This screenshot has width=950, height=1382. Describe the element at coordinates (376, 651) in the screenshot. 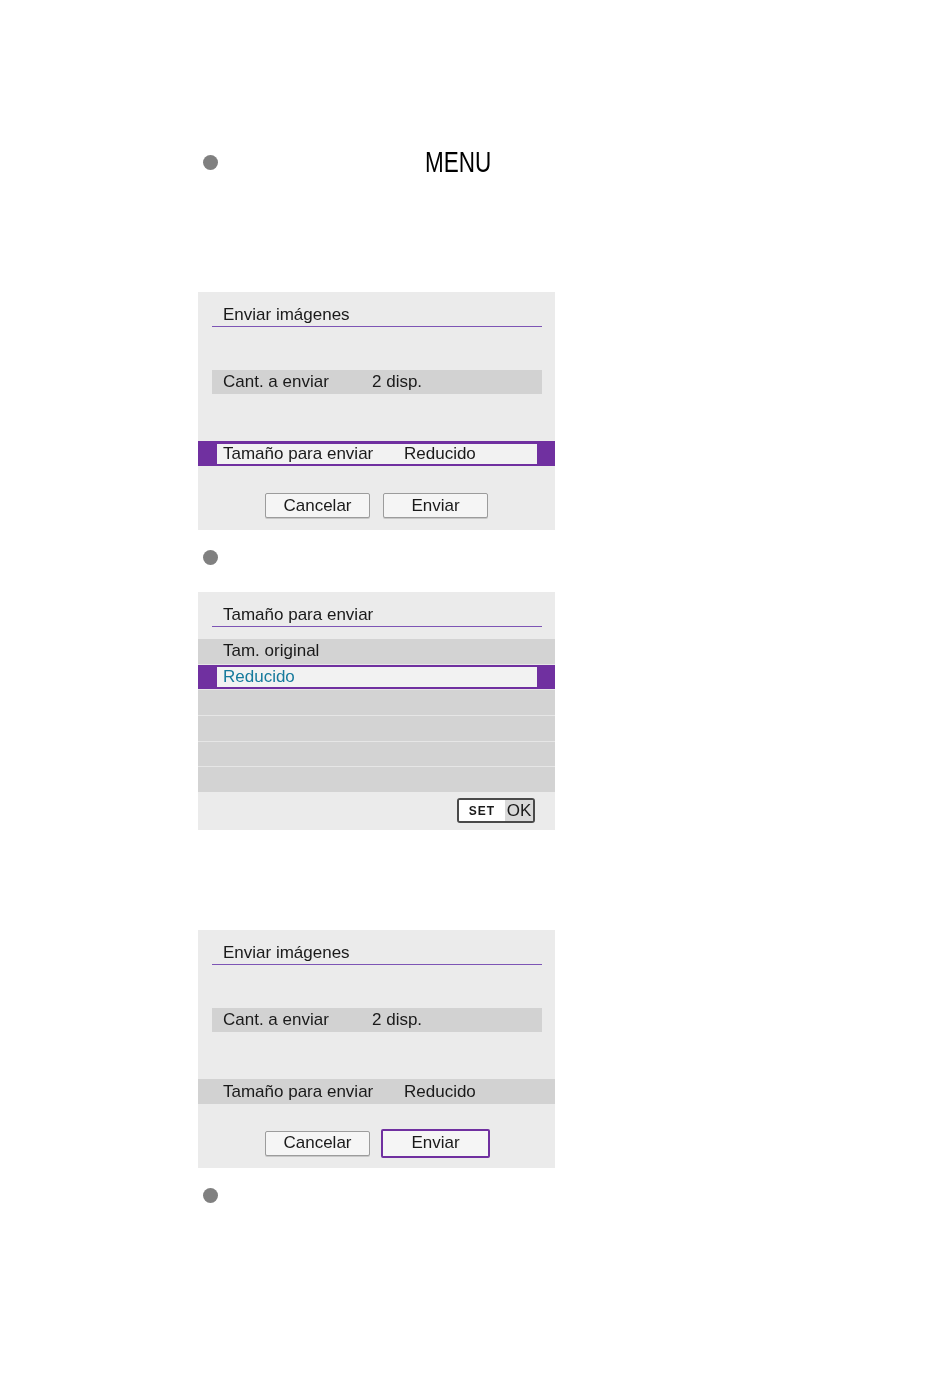

I see `list-option: Tam. original` at that location.